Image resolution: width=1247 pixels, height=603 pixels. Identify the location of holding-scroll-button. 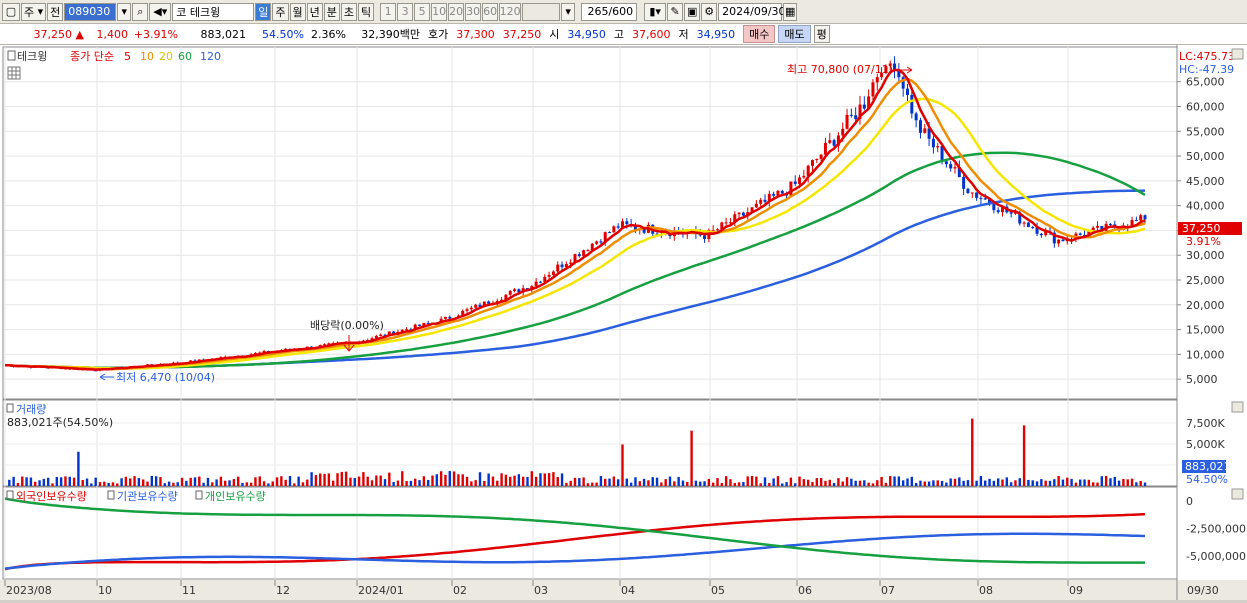
(1237, 494).